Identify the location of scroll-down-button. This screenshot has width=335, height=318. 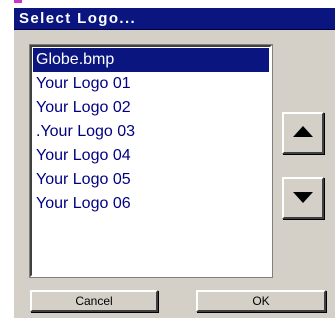
(303, 198).